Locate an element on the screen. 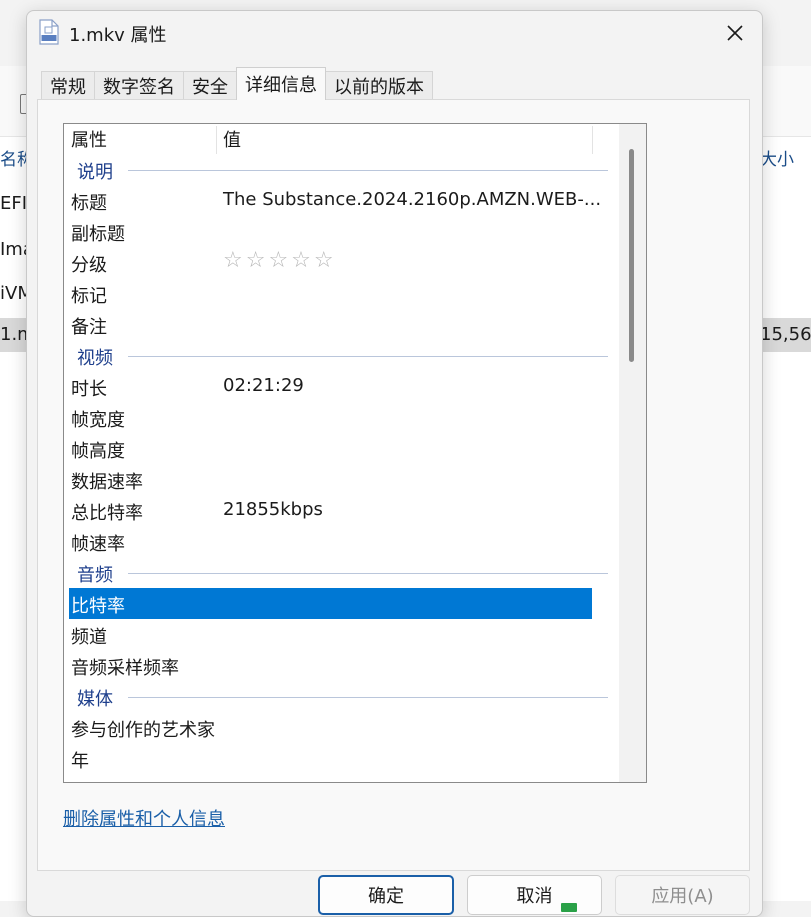  vertical-scrollbar is located at coordinates (632, 453).